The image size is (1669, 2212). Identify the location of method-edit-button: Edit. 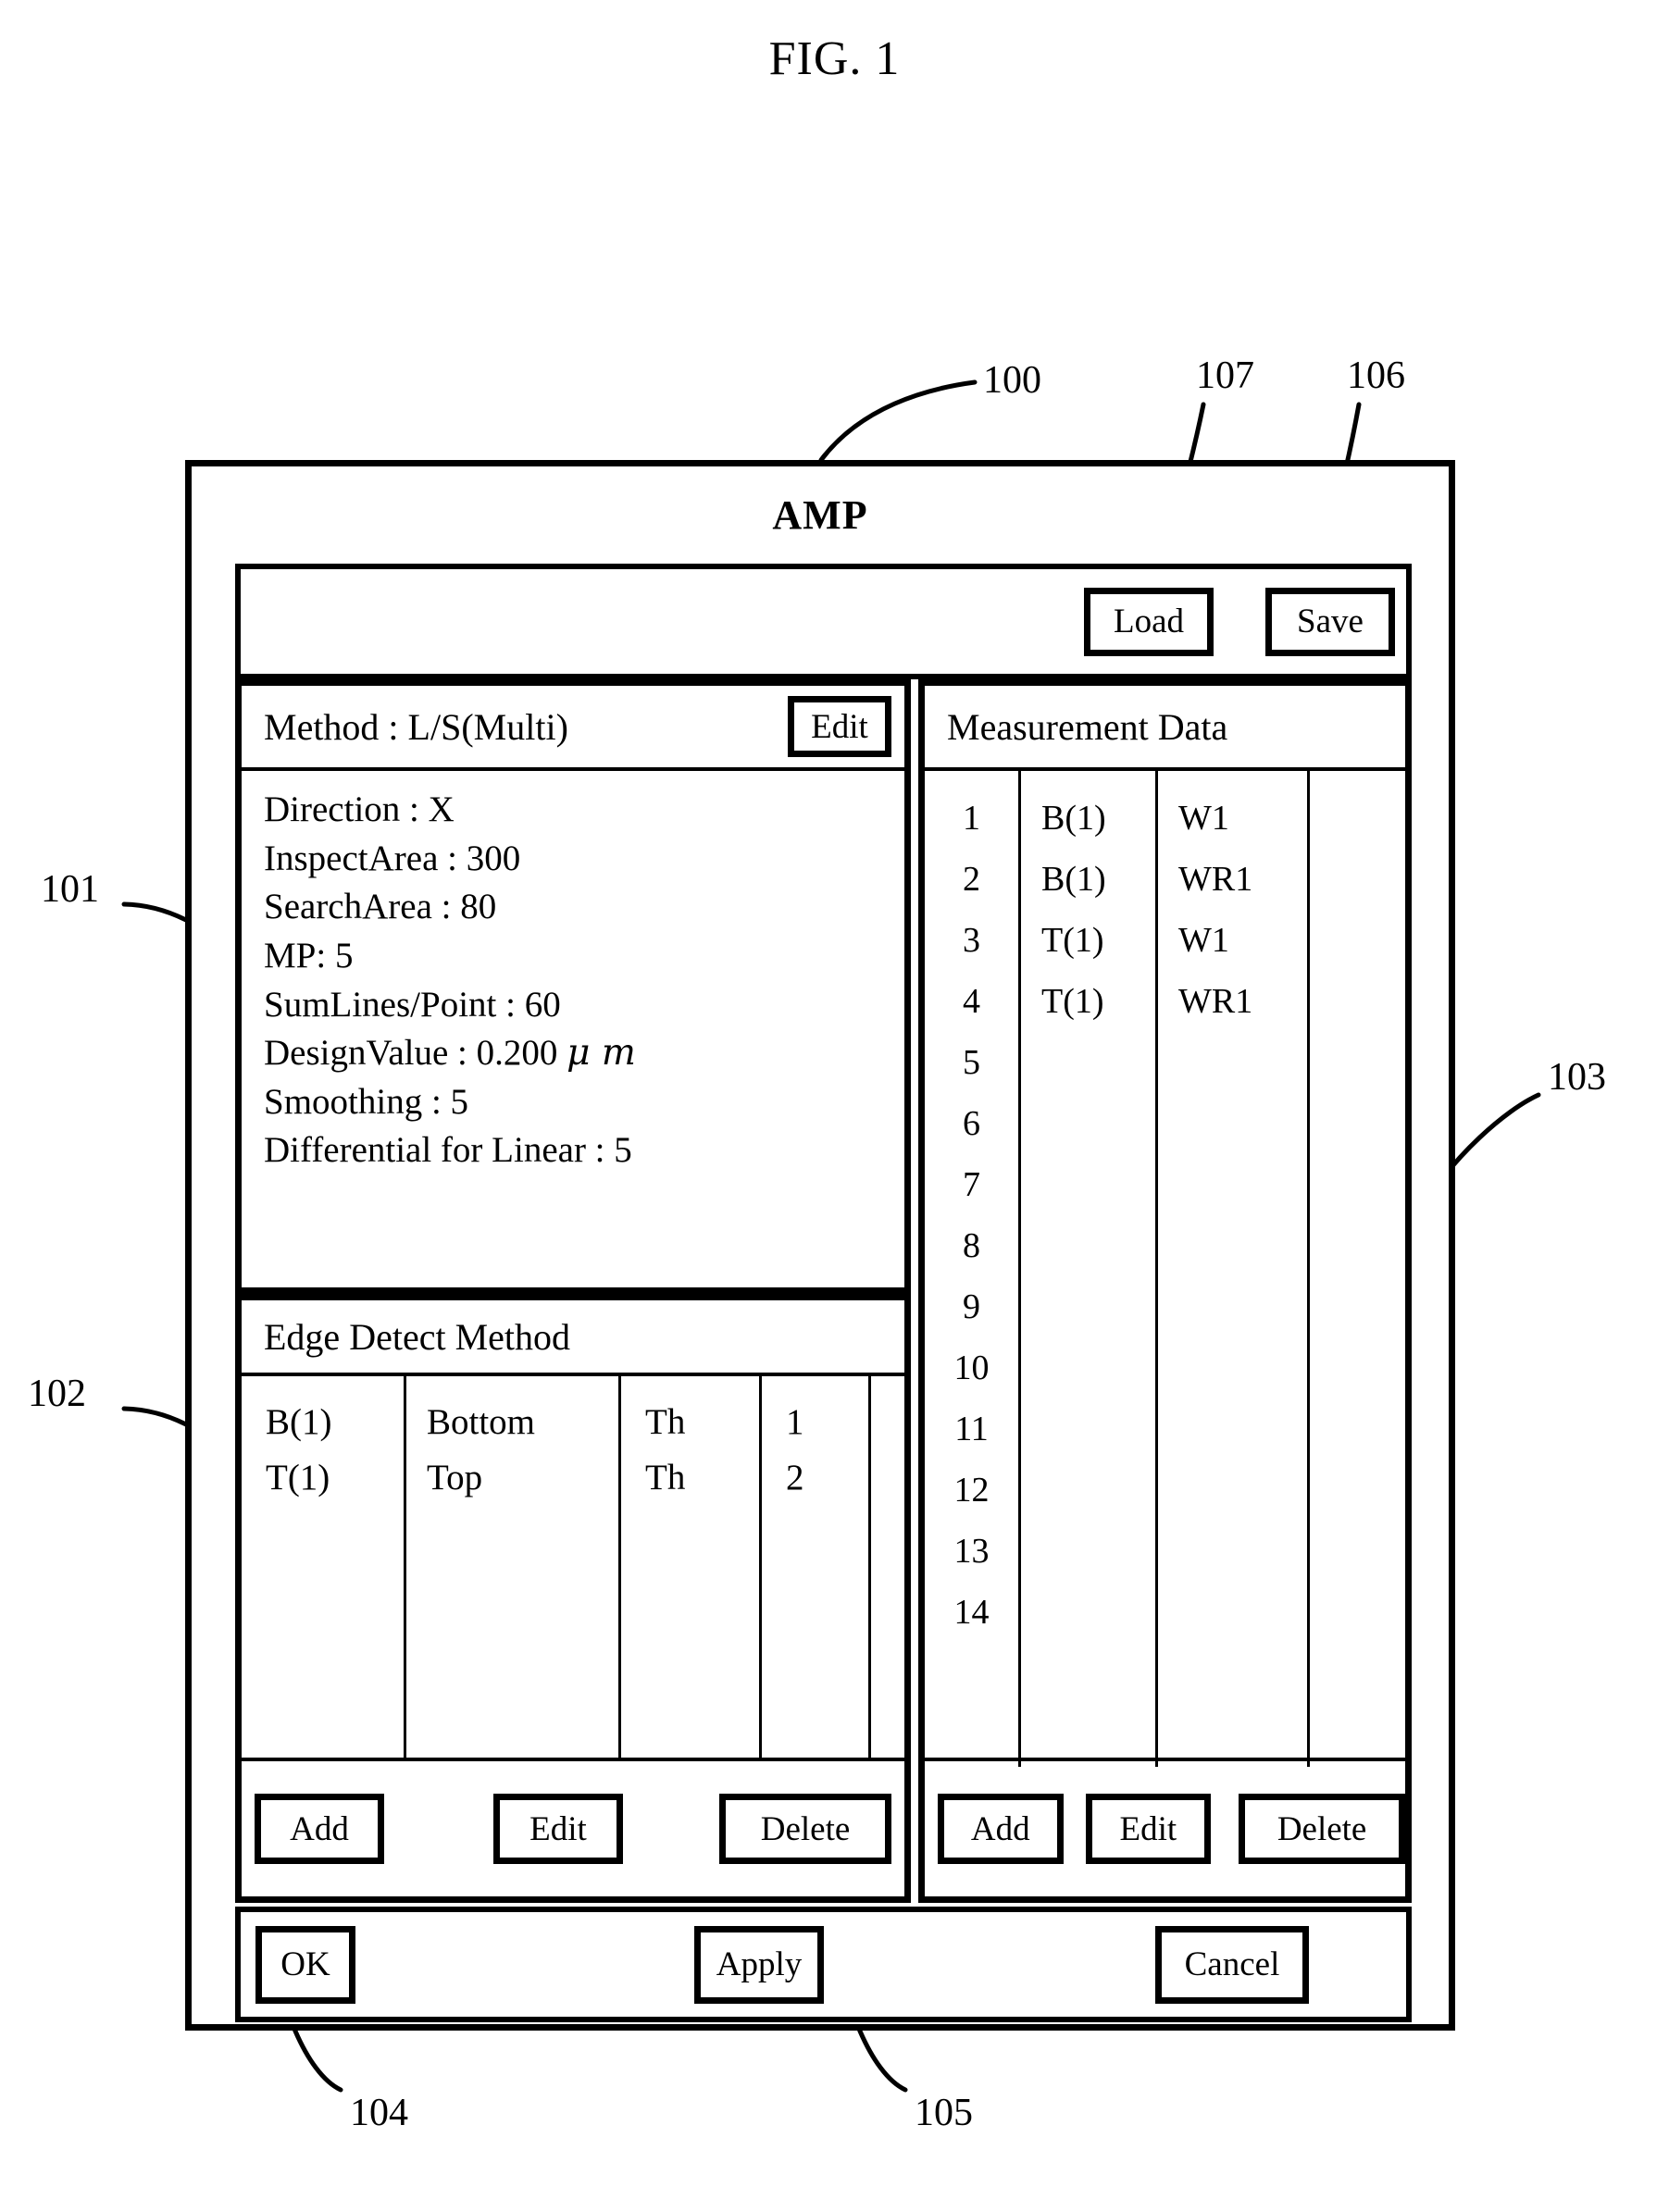
(839, 726).